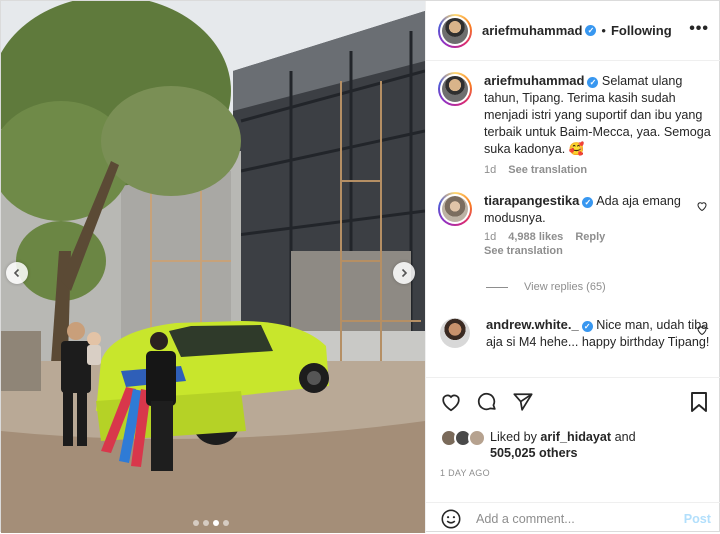 The width and height of the screenshot is (720, 534). Describe the element at coordinates (697, 519) in the screenshot. I see `post-comment-button: Post` at that location.